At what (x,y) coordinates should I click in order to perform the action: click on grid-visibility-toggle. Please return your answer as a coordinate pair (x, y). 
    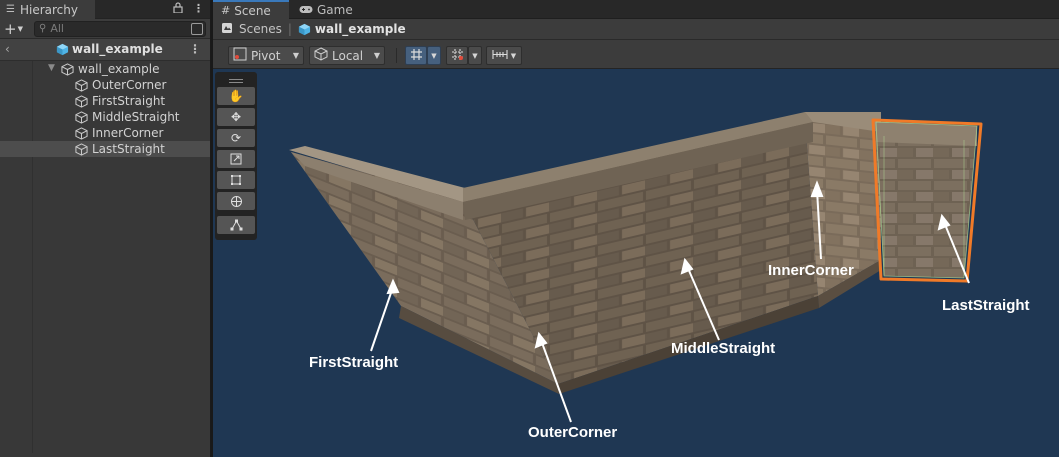
    Looking at the image, I should click on (457, 55).